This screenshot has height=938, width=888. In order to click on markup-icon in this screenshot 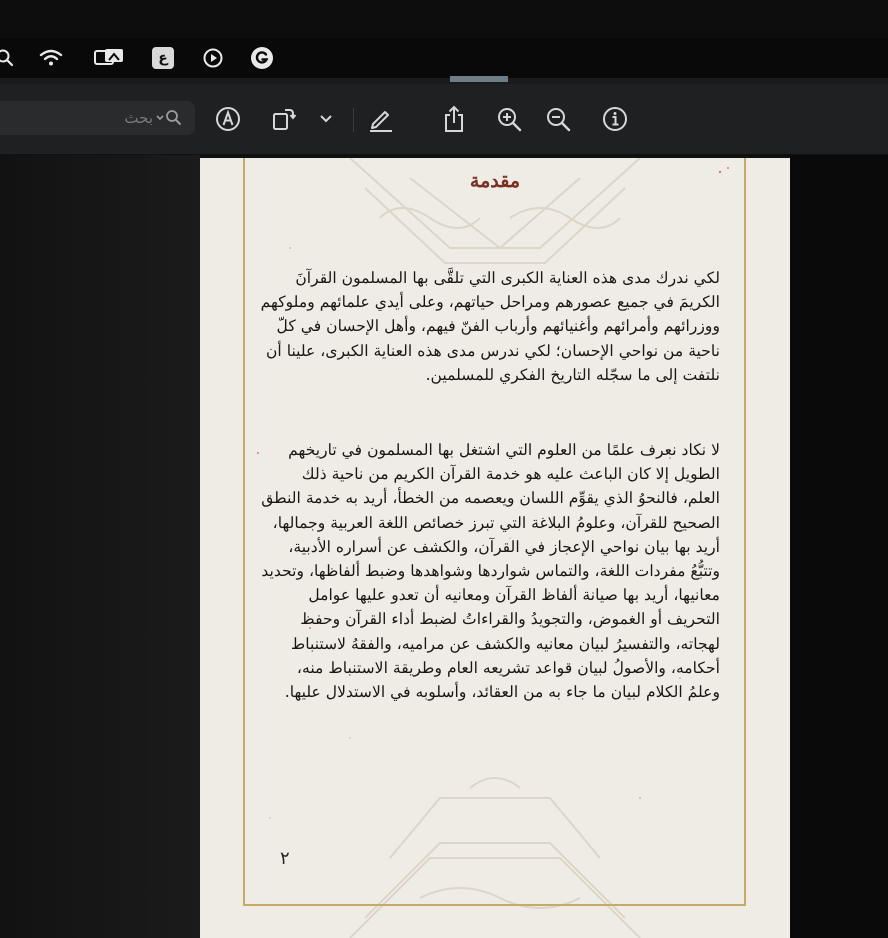, I will do `click(228, 119)`.